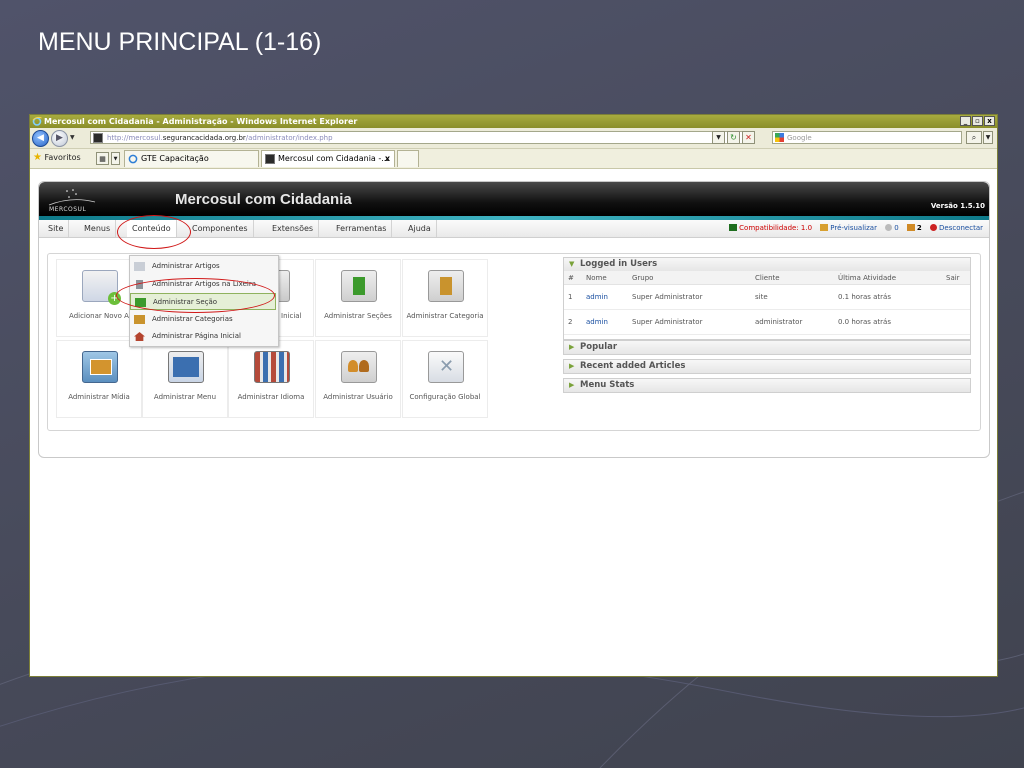 The image size is (1024, 768). Describe the element at coordinates (748, 137) in the screenshot. I see `stop-icon: ✕` at that location.